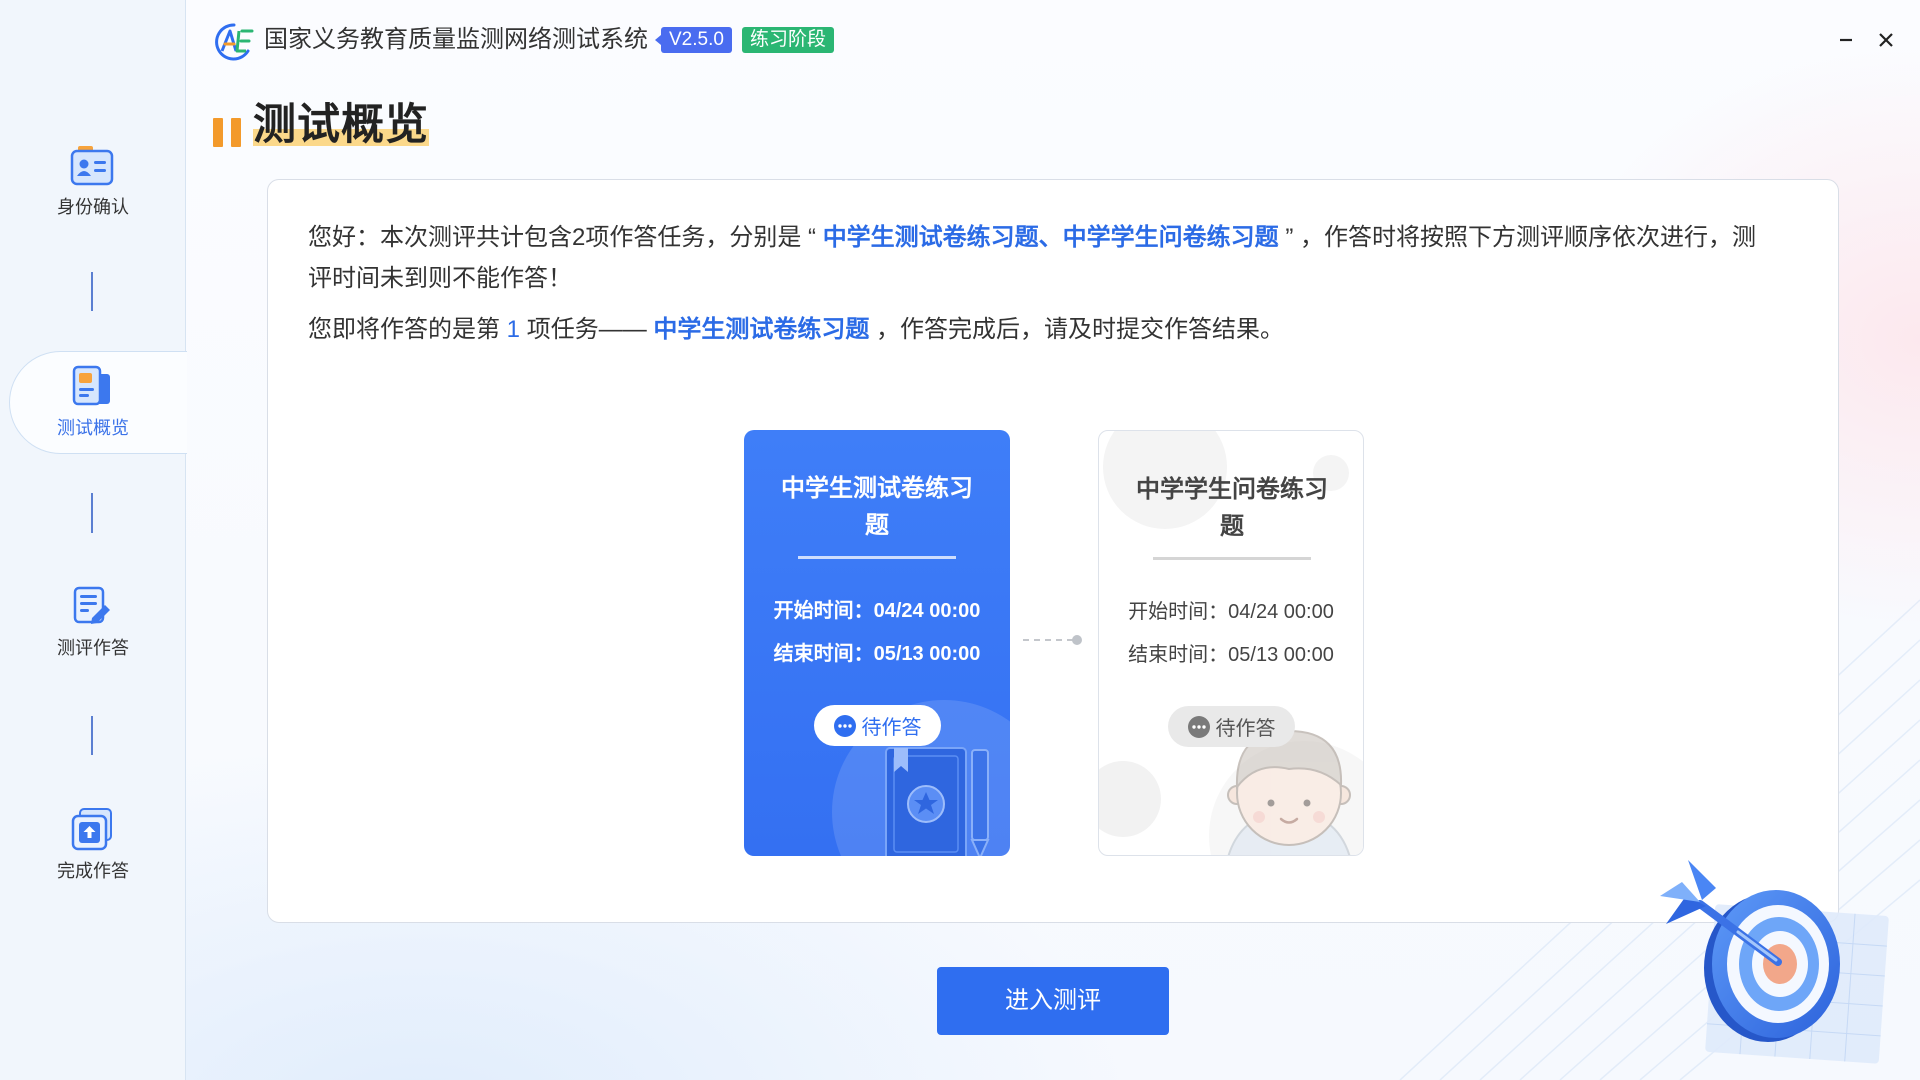  I want to click on sidebar-item-finish: 完成作答, so click(93, 844).